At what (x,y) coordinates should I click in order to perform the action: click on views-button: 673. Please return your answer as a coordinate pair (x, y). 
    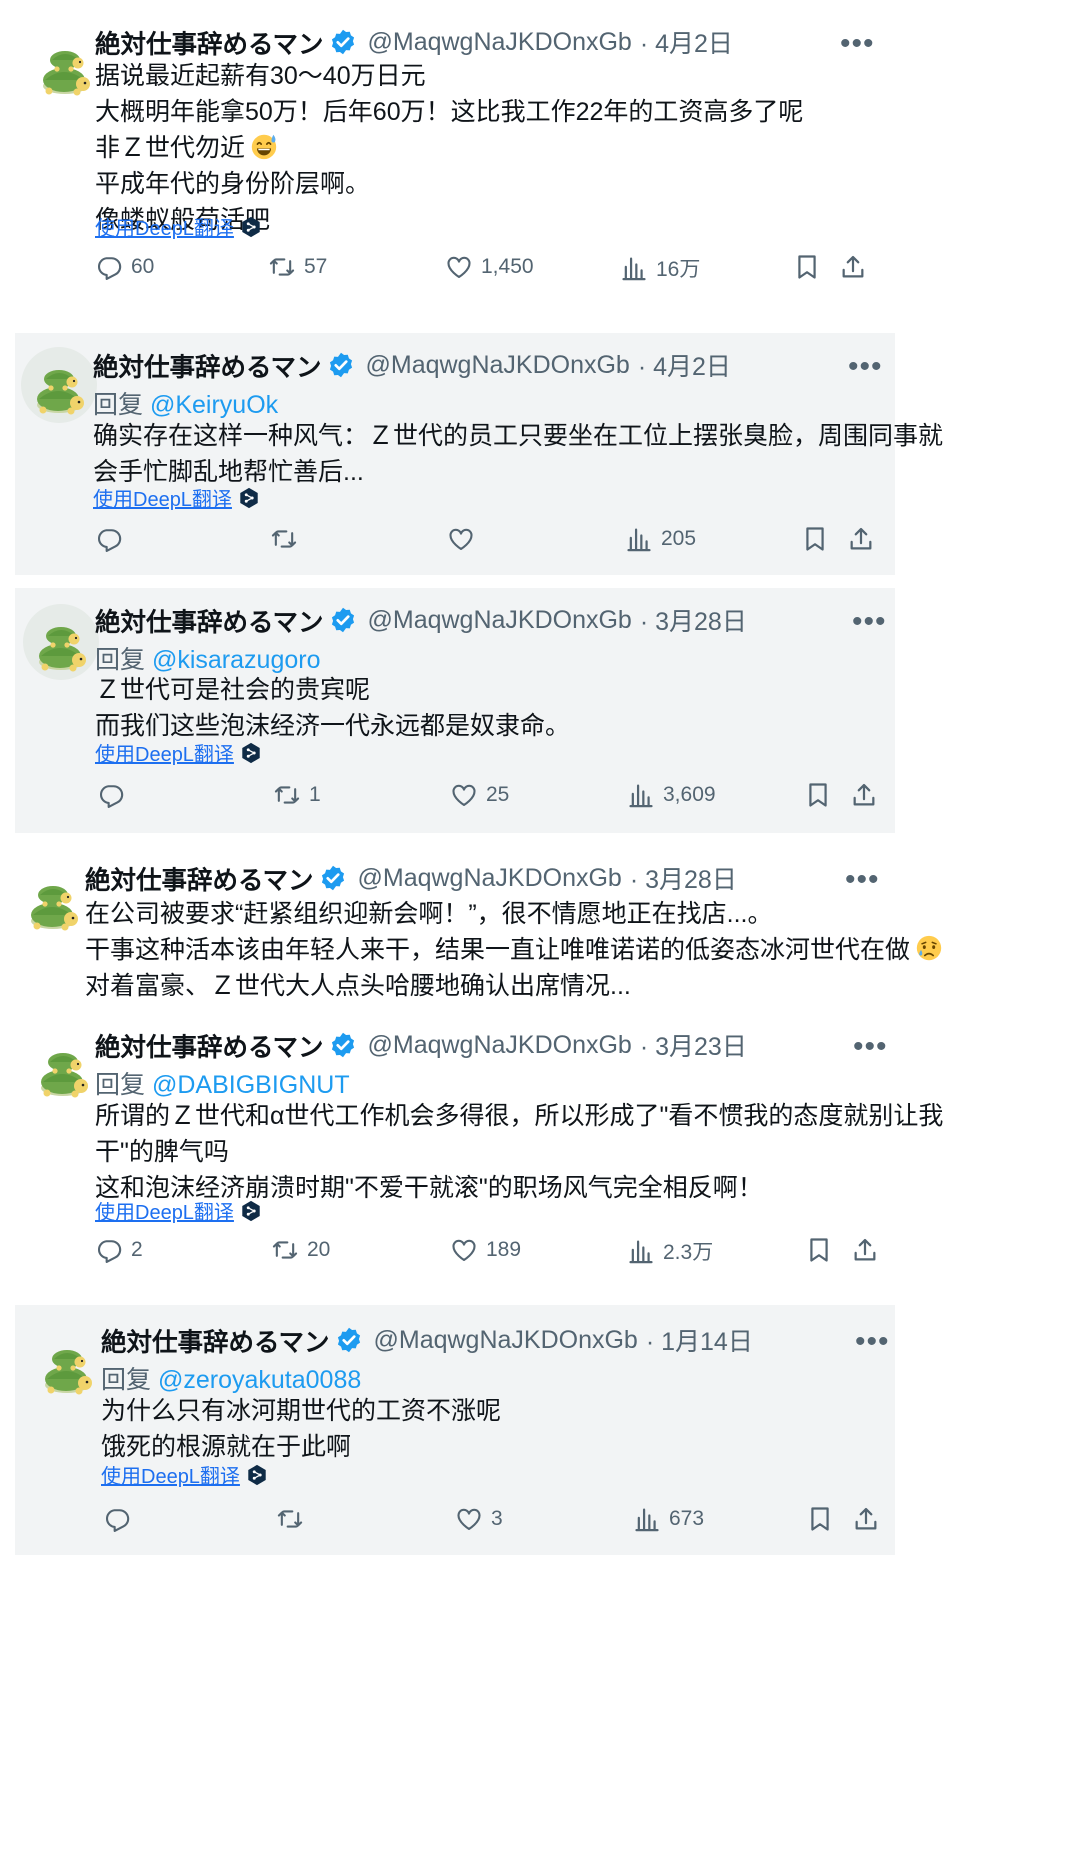
    Looking at the image, I should click on (668, 1519).